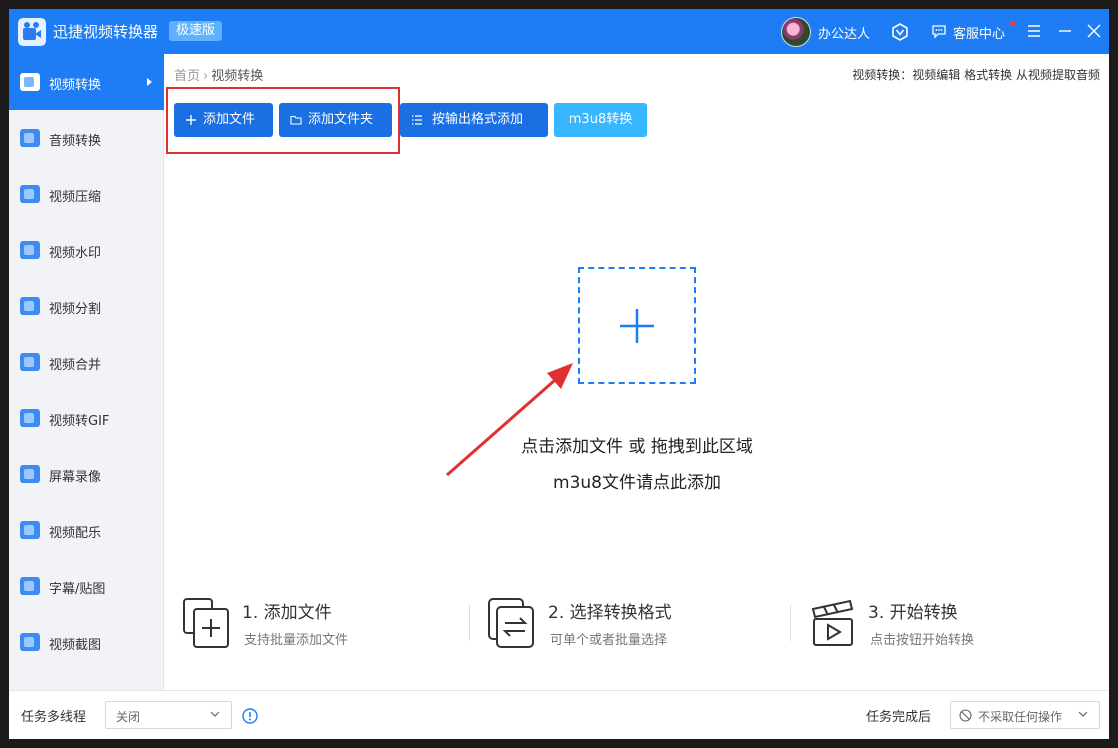  Describe the element at coordinates (1065, 31) in the screenshot. I see `minimize-icon` at that location.